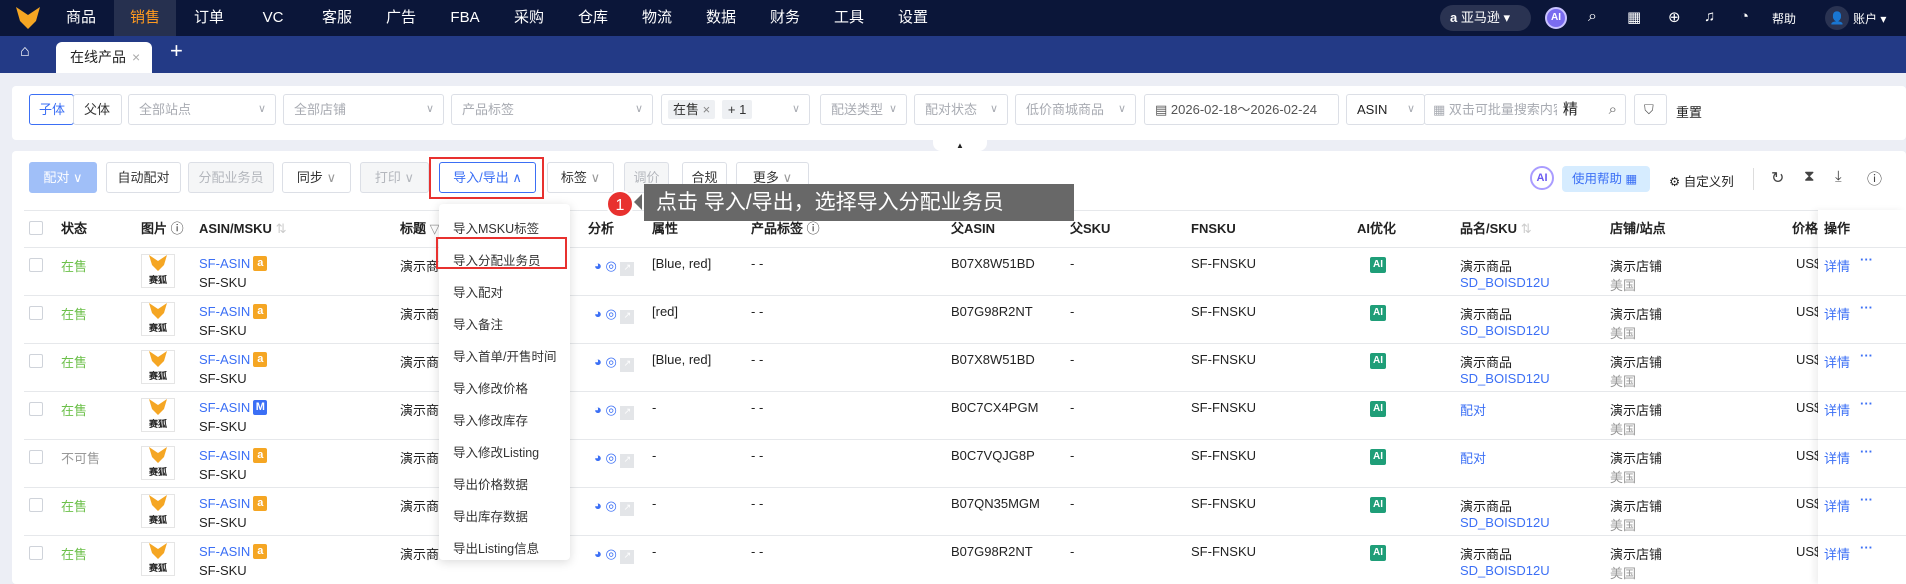  What do you see at coordinates (316, 177) in the screenshot?
I see `sync-button: 同步 ∨` at bounding box center [316, 177].